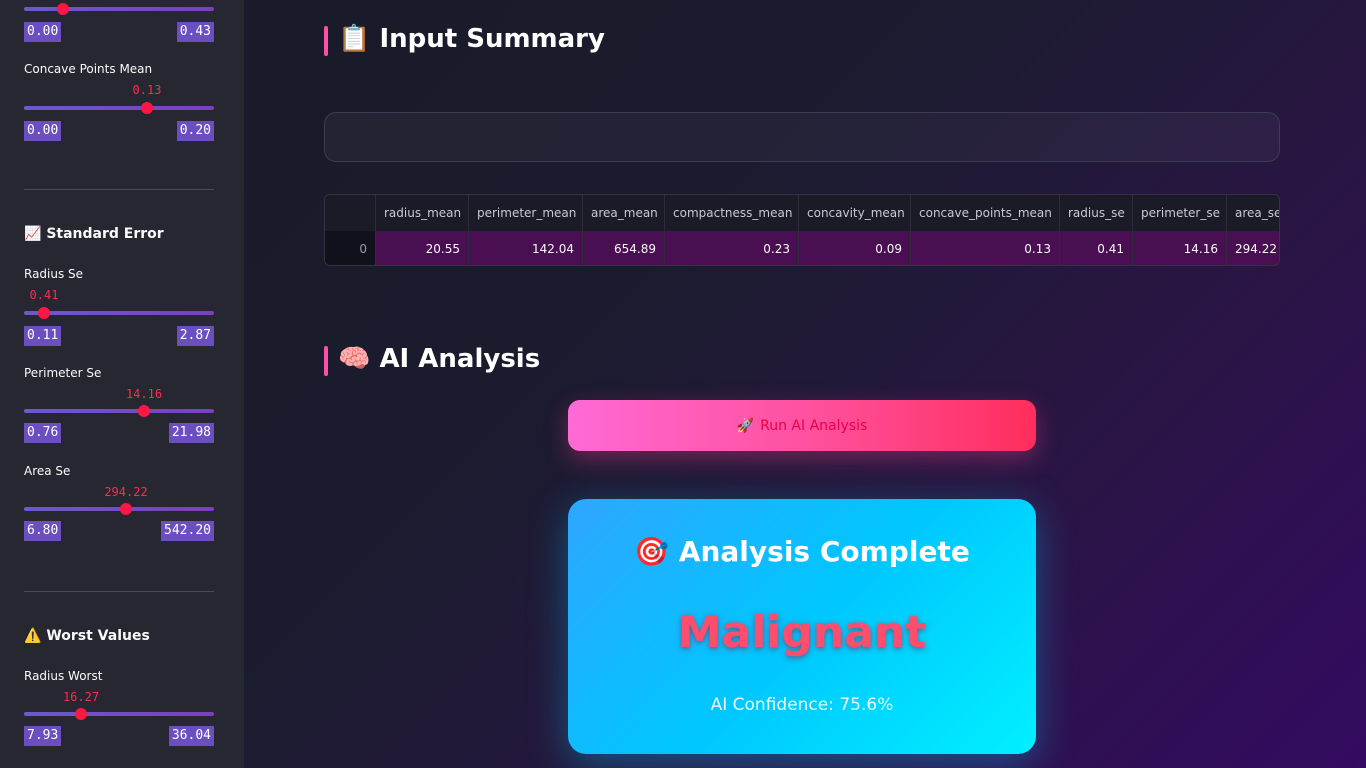 Image resolution: width=1366 pixels, height=768 pixels. What do you see at coordinates (119, 504) in the screenshot?
I see `slider-area-se: Area Se 294.22 6.80 542.20` at bounding box center [119, 504].